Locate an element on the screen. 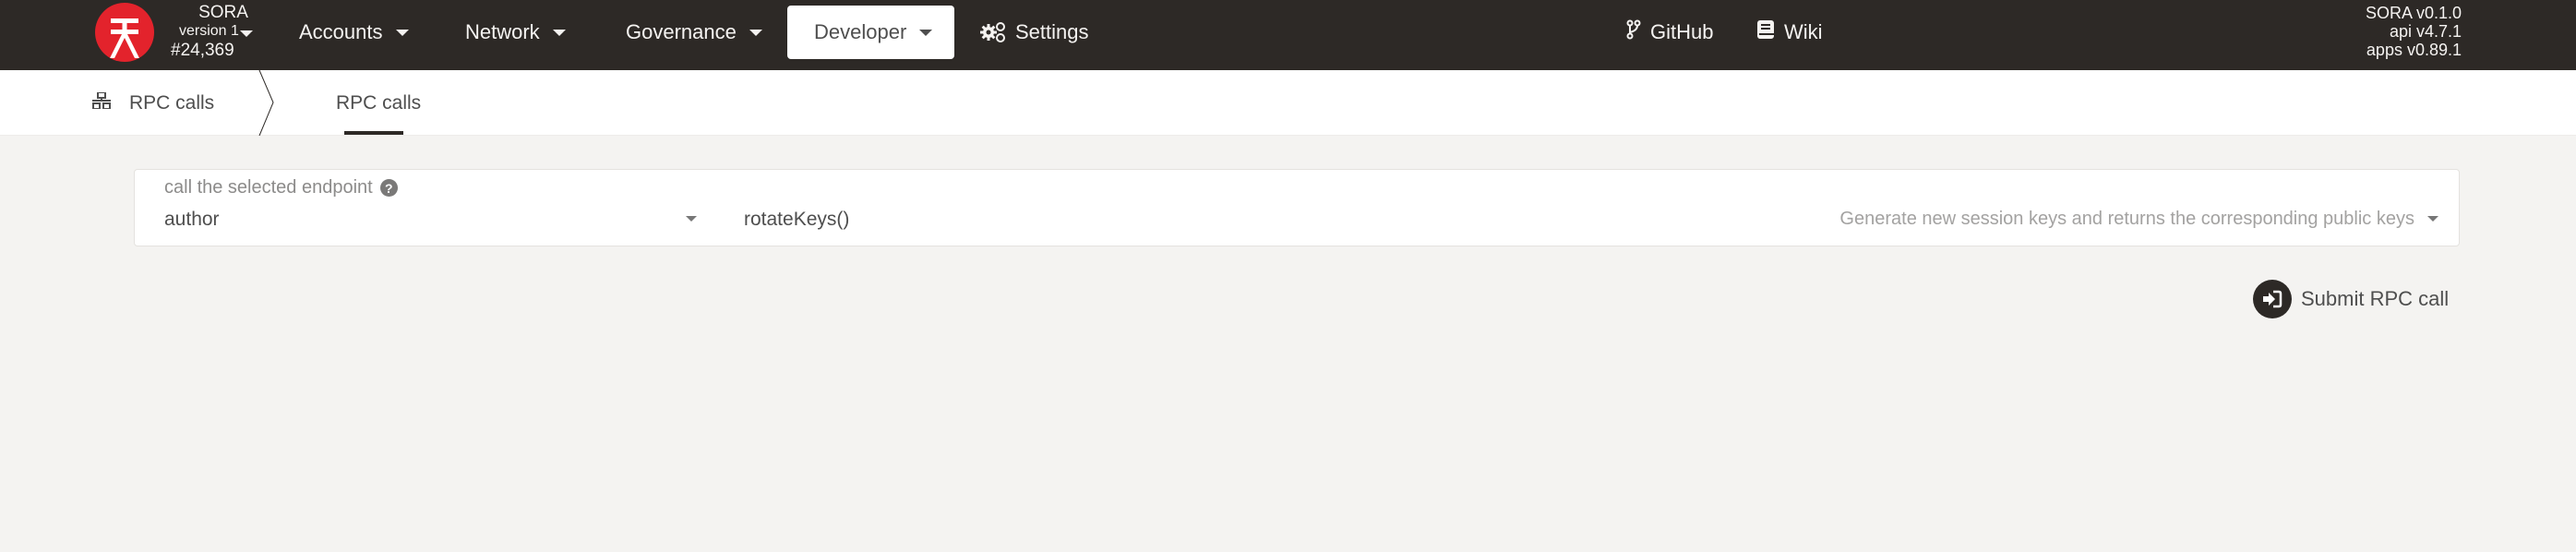 This screenshot has height=552, width=2576. nav-label: Network is located at coordinates (503, 31).